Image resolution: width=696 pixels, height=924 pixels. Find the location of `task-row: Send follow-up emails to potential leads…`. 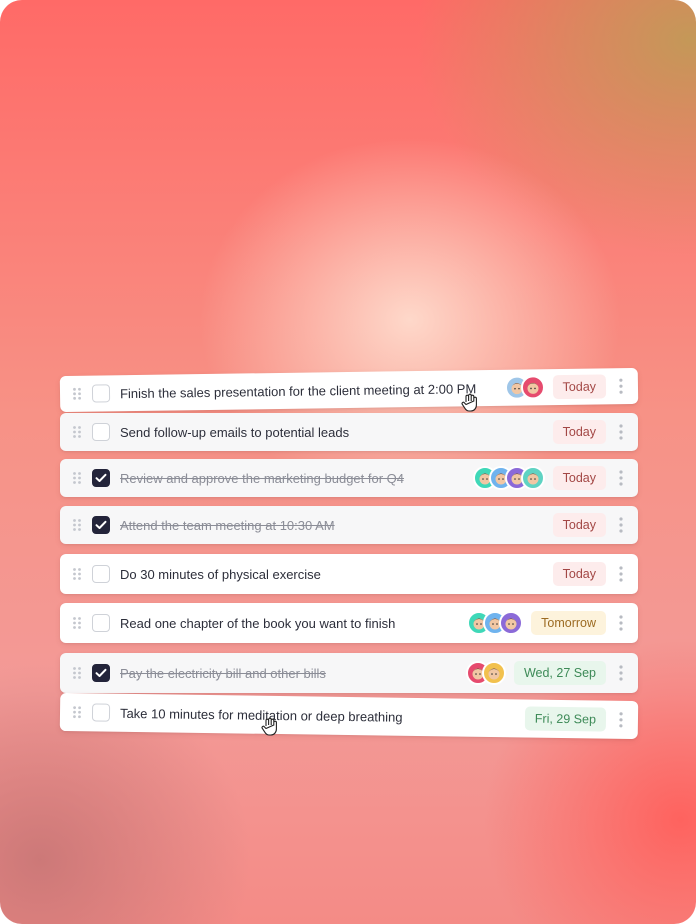

task-row: Send follow-up emails to potential leads… is located at coordinates (349, 432).